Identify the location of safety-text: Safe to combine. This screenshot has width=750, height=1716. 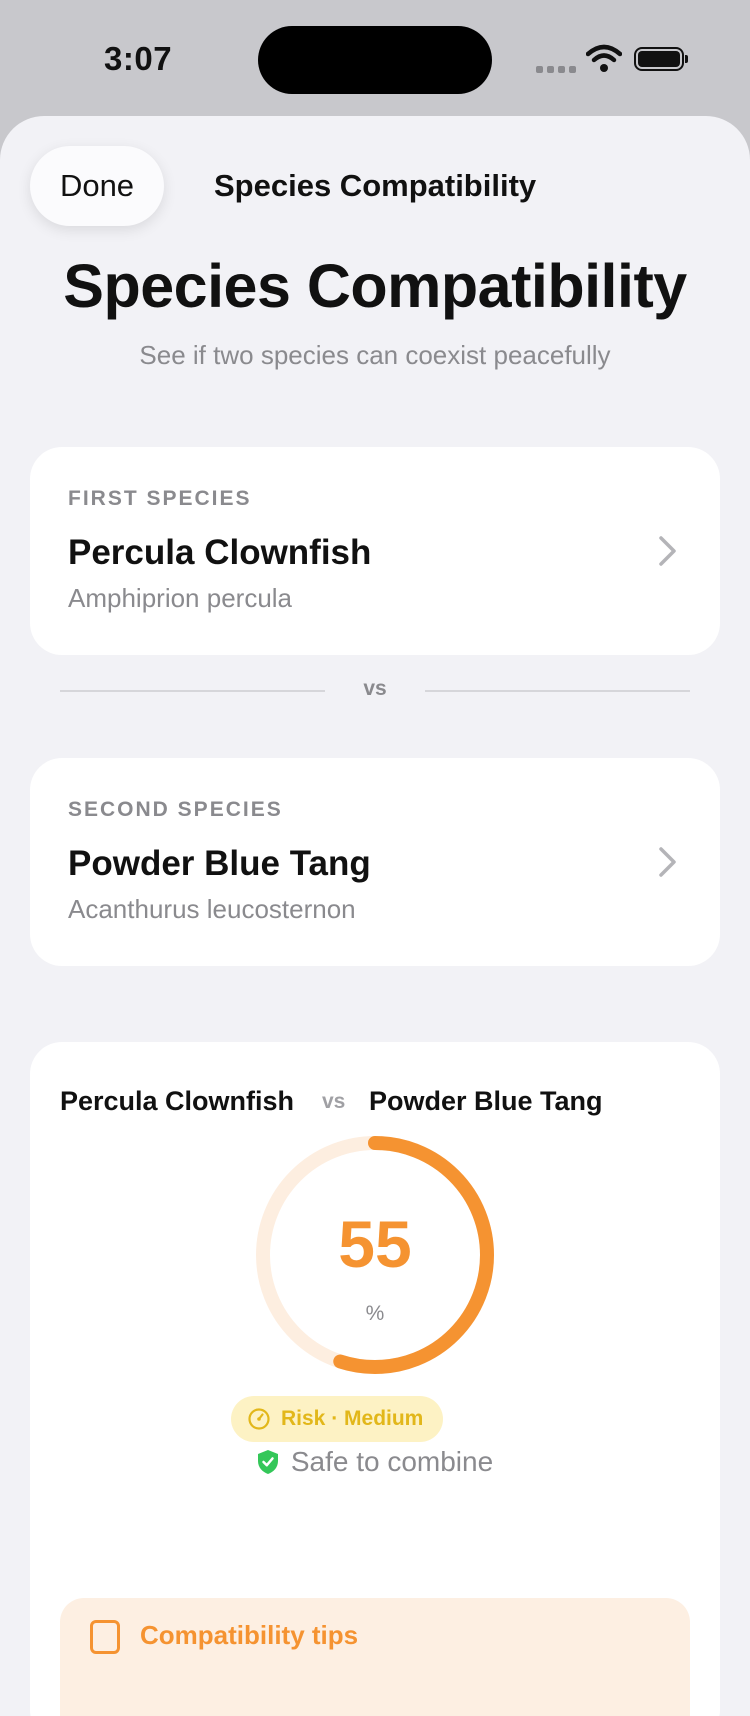
(392, 1461).